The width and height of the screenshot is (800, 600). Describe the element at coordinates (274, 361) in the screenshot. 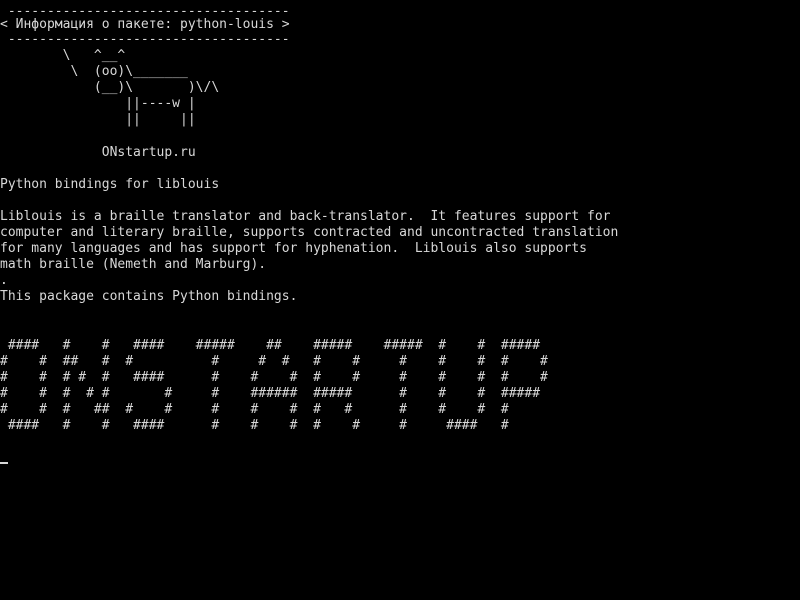

I see `banner-line: # # ## # # # # # # # # # # # #` at that location.